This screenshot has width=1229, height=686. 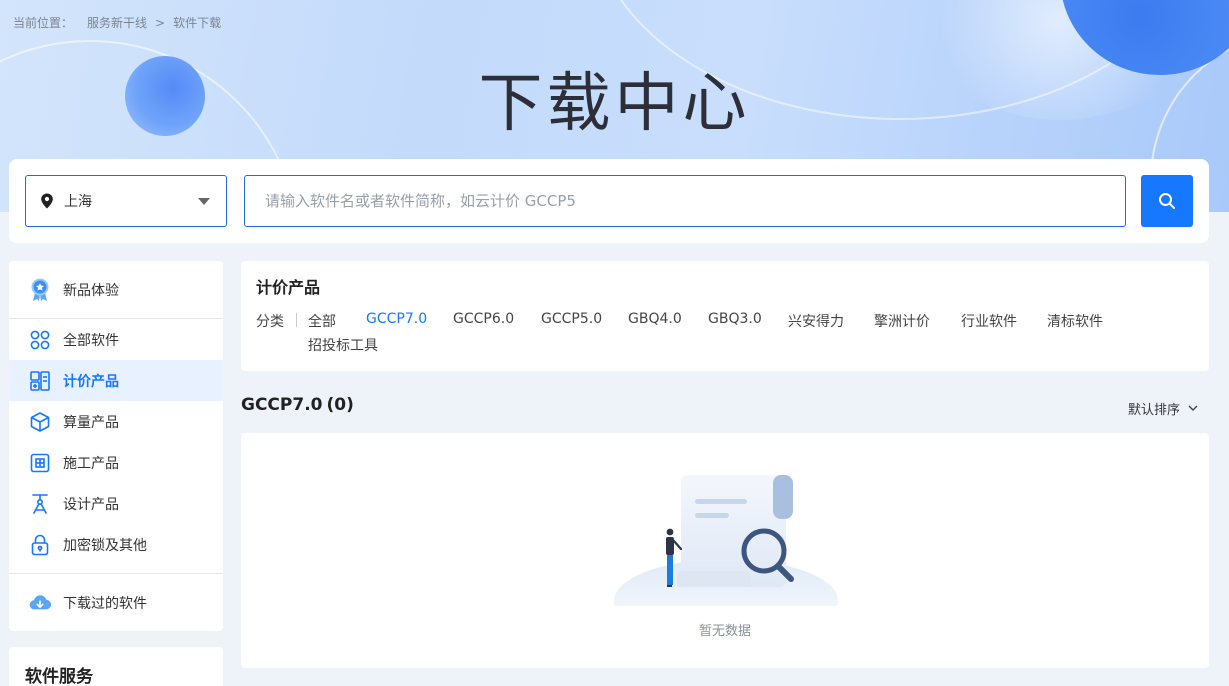 What do you see at coordinates (614, 104) in the screenshot?
I see `page-title: 下载中心` at bounding box center [614, 104].